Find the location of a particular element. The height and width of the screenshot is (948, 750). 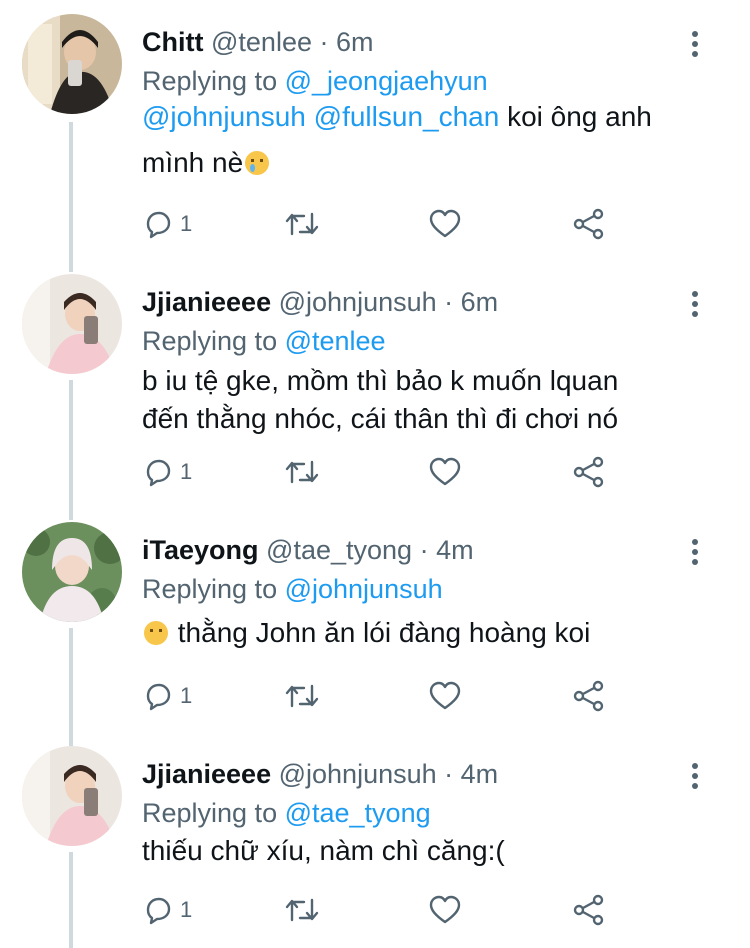

text-line: b iu tệ gke, mồm thì bảo k muốn lquan is located at coordinates (380, 380).